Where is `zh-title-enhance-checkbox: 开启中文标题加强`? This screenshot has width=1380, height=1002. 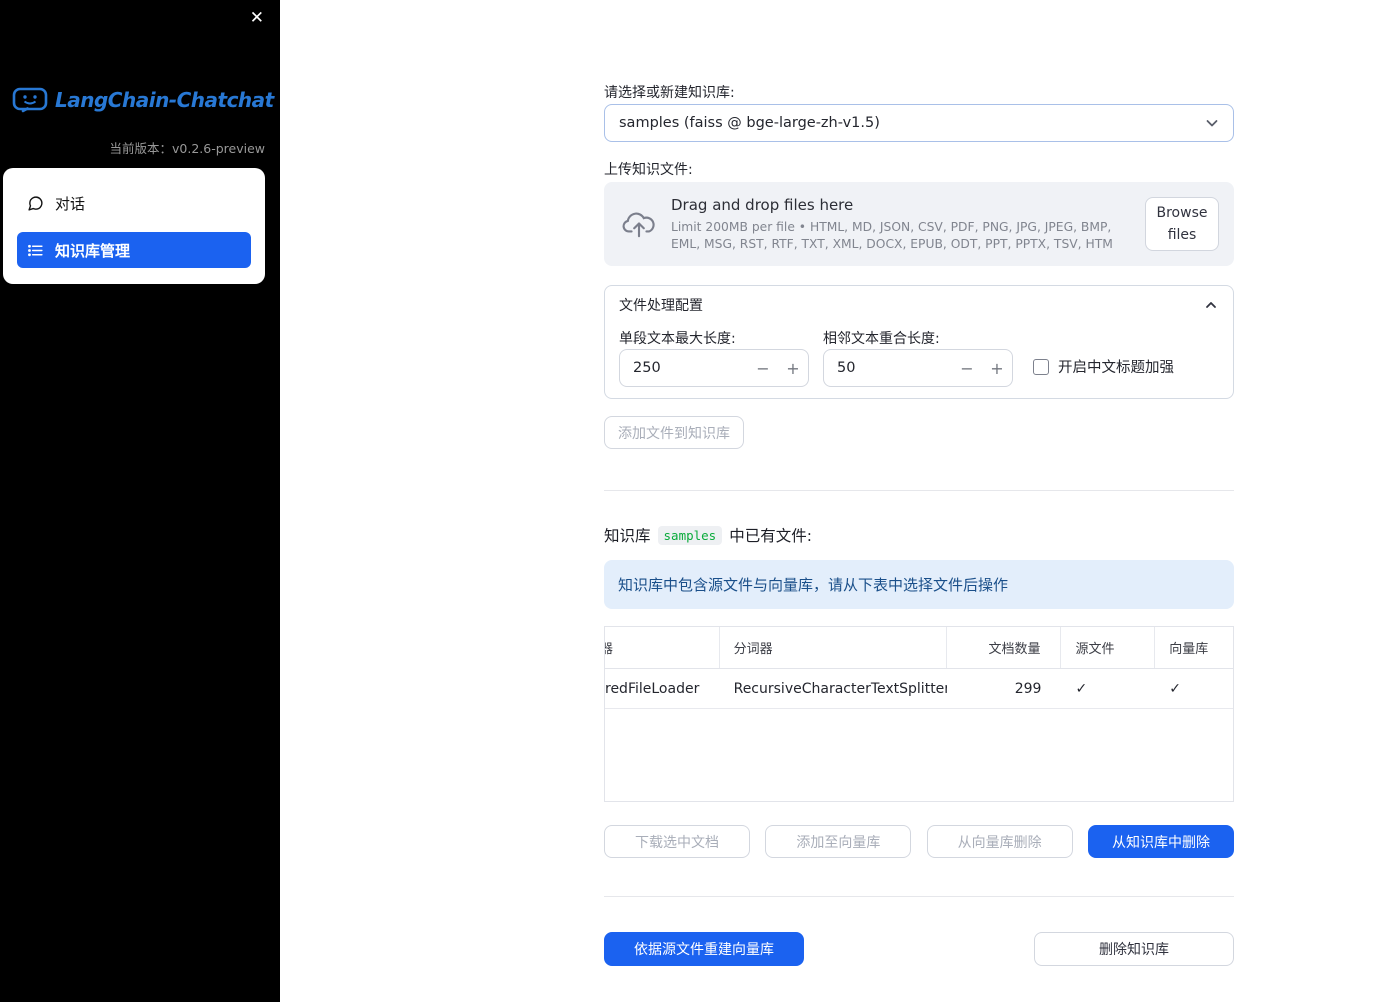 zh-title-enhance-checkbox: 开启中文标题加强 is located at coordinates (1103, 366).